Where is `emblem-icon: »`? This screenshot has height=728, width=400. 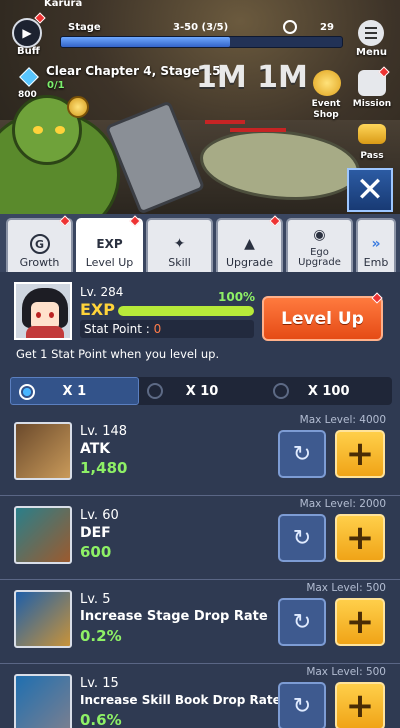 emblem-icon: » is located at coordinates (376, 244).